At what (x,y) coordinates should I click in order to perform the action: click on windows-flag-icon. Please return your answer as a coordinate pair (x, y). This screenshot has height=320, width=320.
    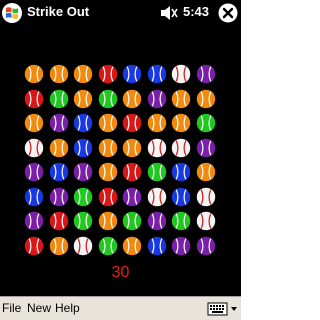
    Looking at the image, I should click on (12, 13).